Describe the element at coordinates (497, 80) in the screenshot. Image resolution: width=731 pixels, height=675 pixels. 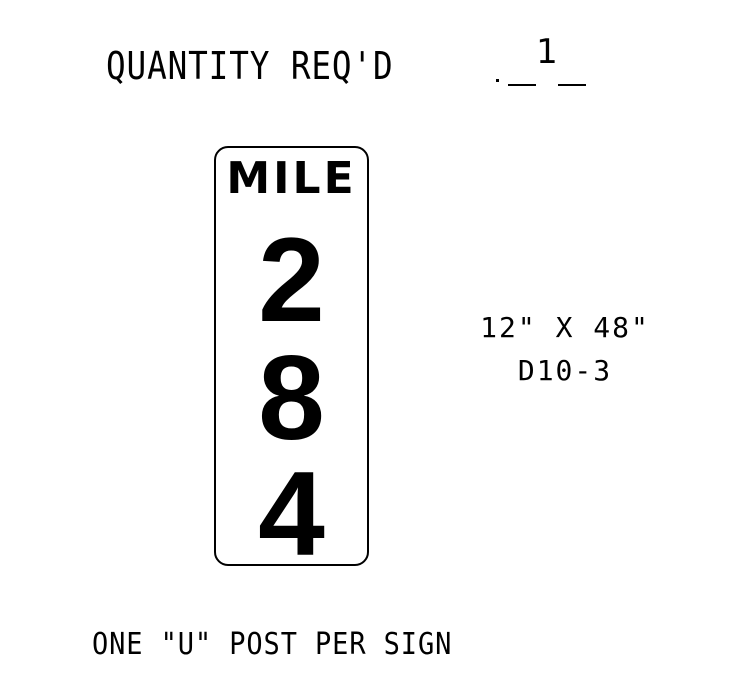
I see `quantity-dot` at that location.